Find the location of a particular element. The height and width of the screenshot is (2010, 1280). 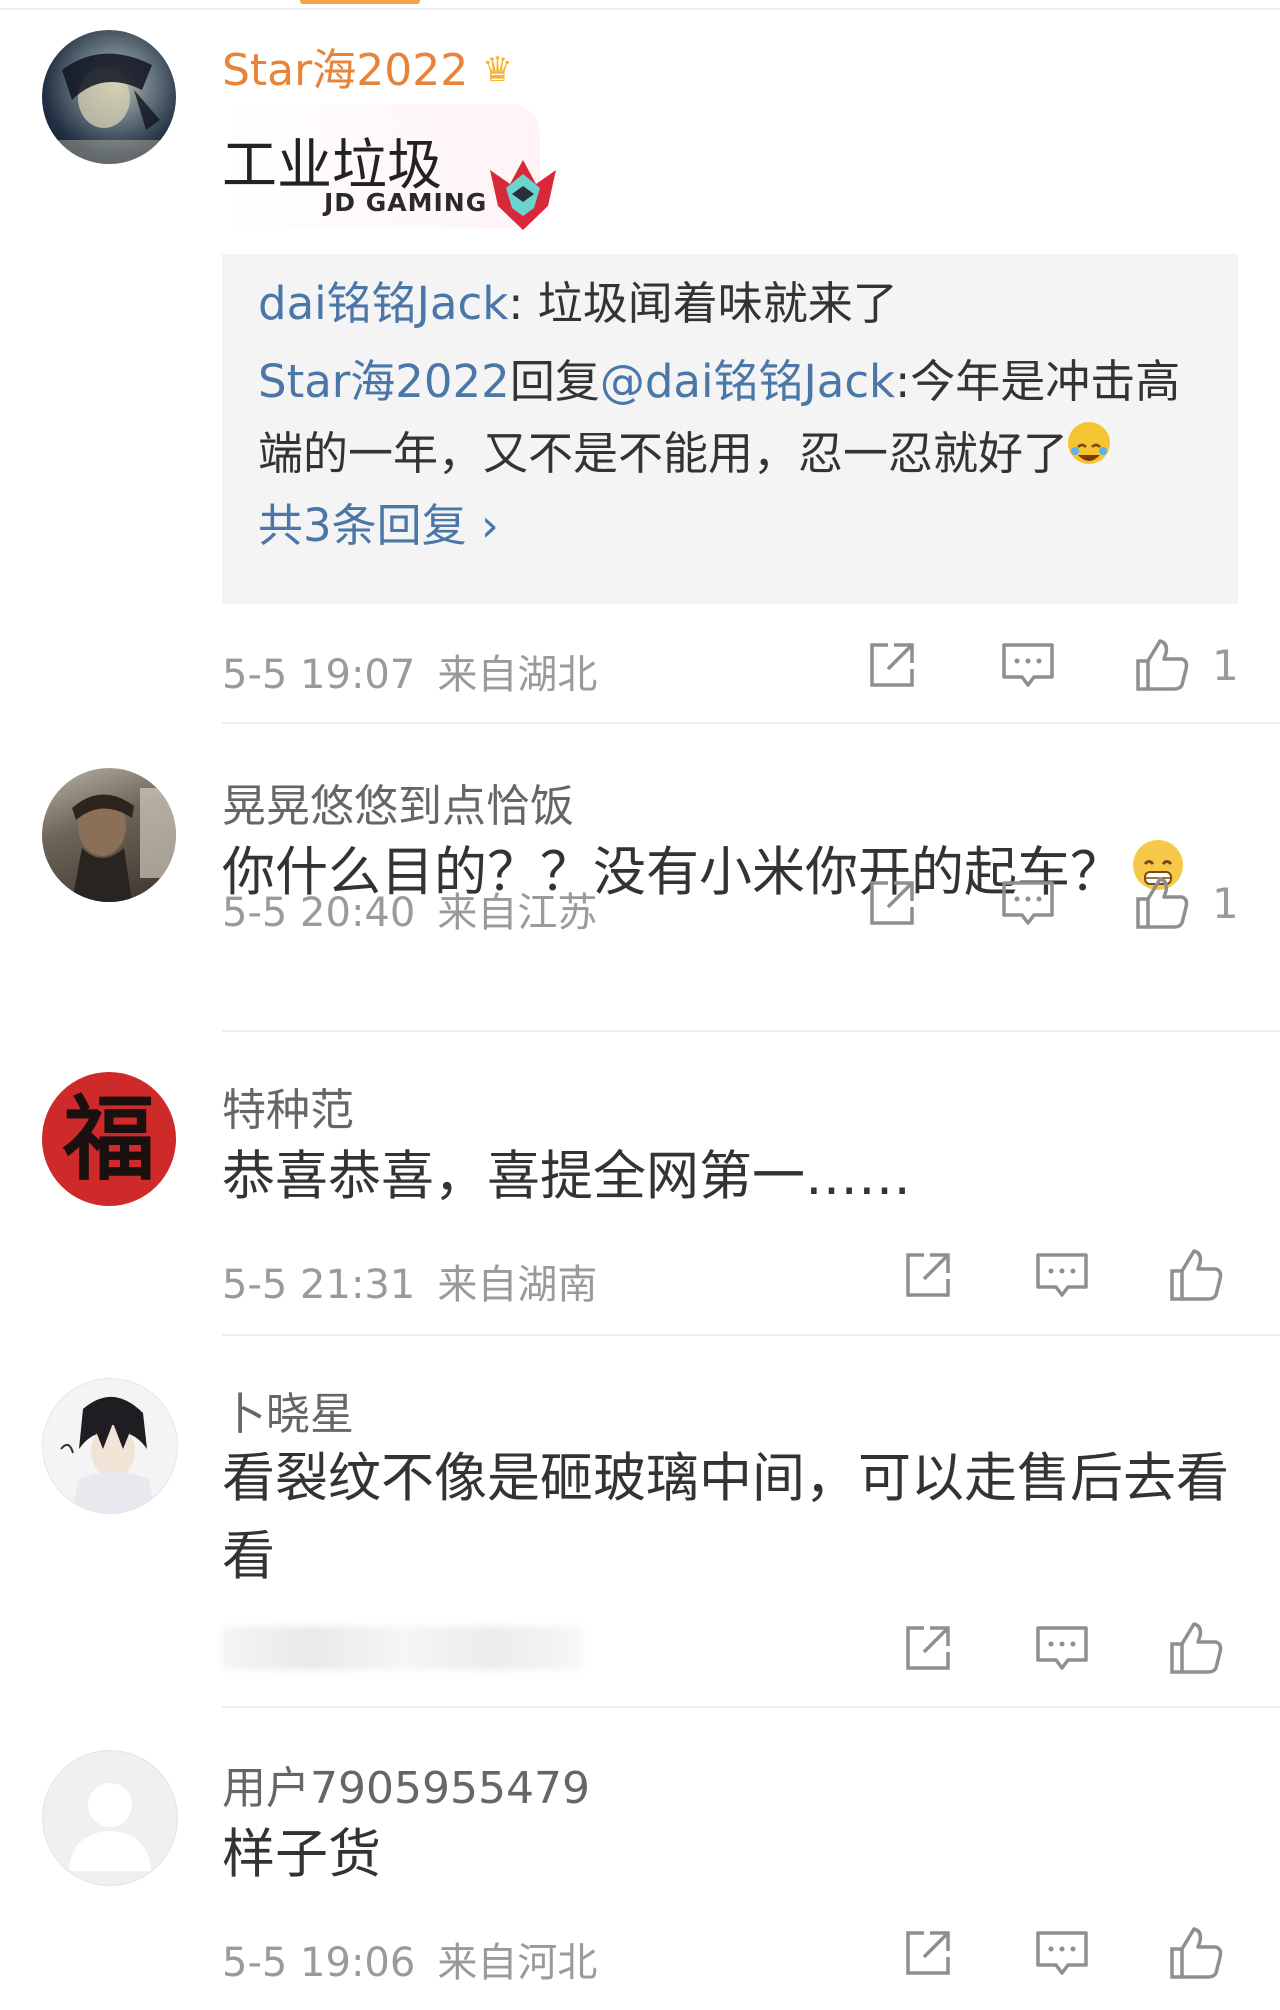

comment-location: 来自河北 is located at coordinates (517, 1963).